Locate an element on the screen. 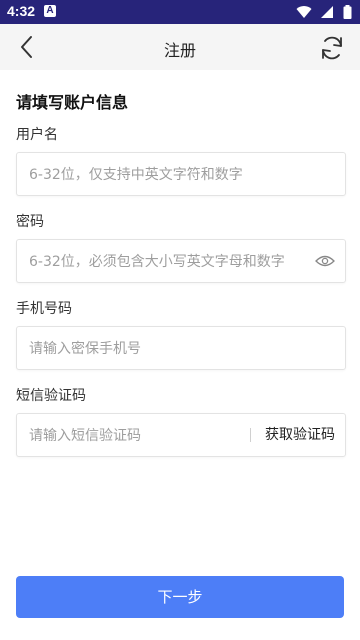 The width and height of the screenshot is (360, 640). top-app-bar: 注册 is located at coordinates (180, 47).